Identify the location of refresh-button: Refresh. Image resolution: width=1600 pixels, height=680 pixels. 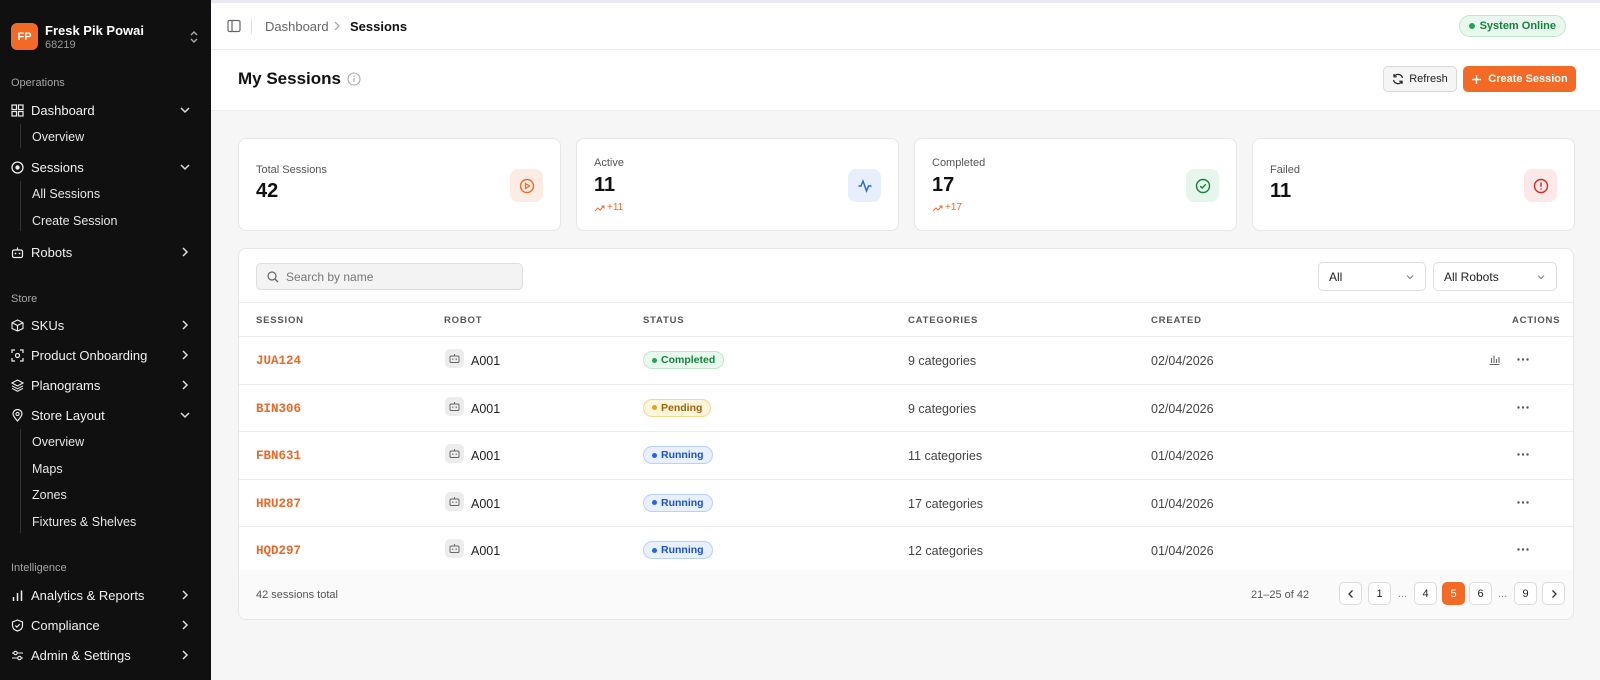
(1420, 79).